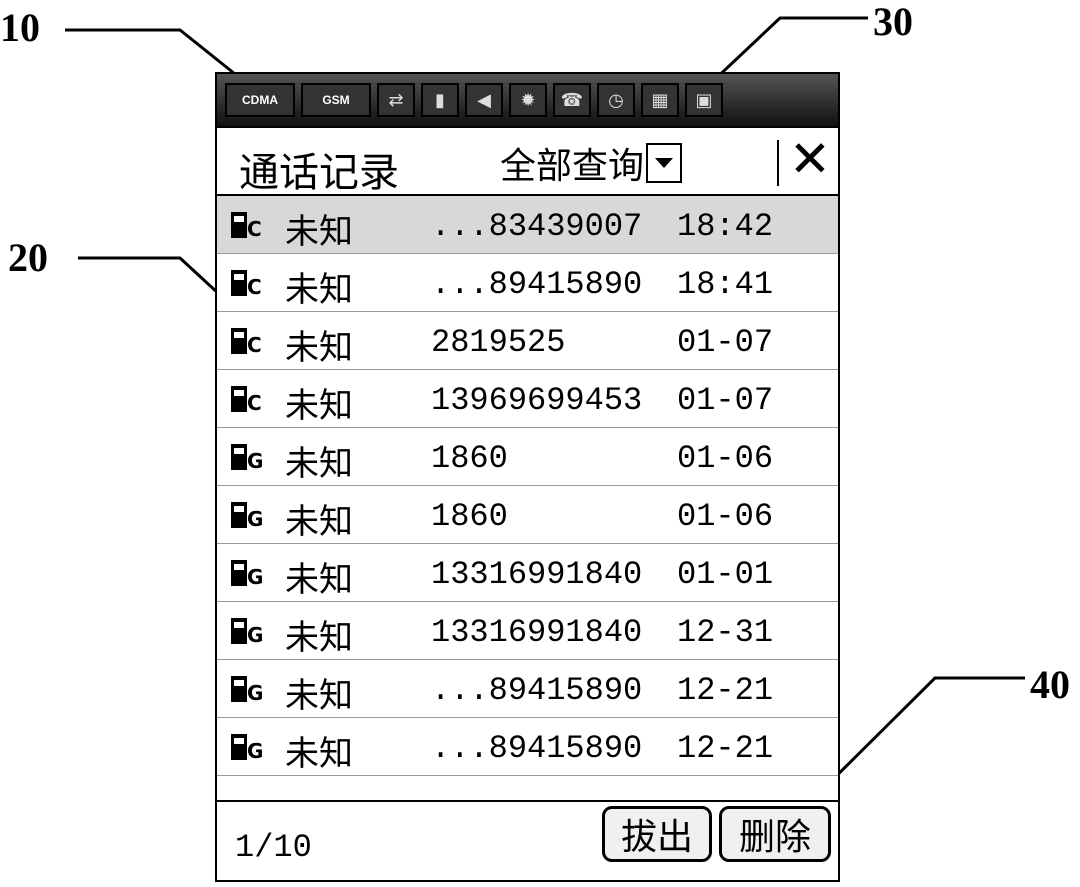  Describe the element at coordinates (704, 100) in the screenshot. I see `window-icon: ▣` at that location.